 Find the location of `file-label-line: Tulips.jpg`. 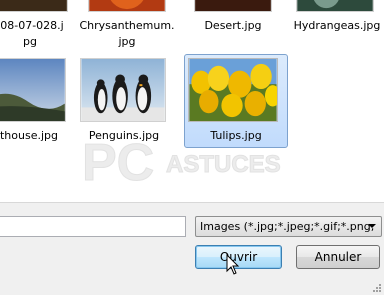

file-label-line: Tulips.jpg is located at coordinates (236, 135).